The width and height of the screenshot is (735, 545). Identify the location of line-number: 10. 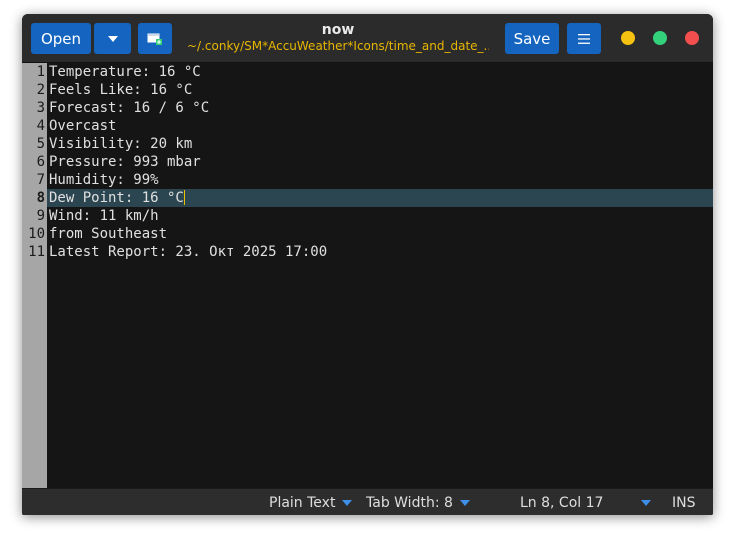
(36, 234).